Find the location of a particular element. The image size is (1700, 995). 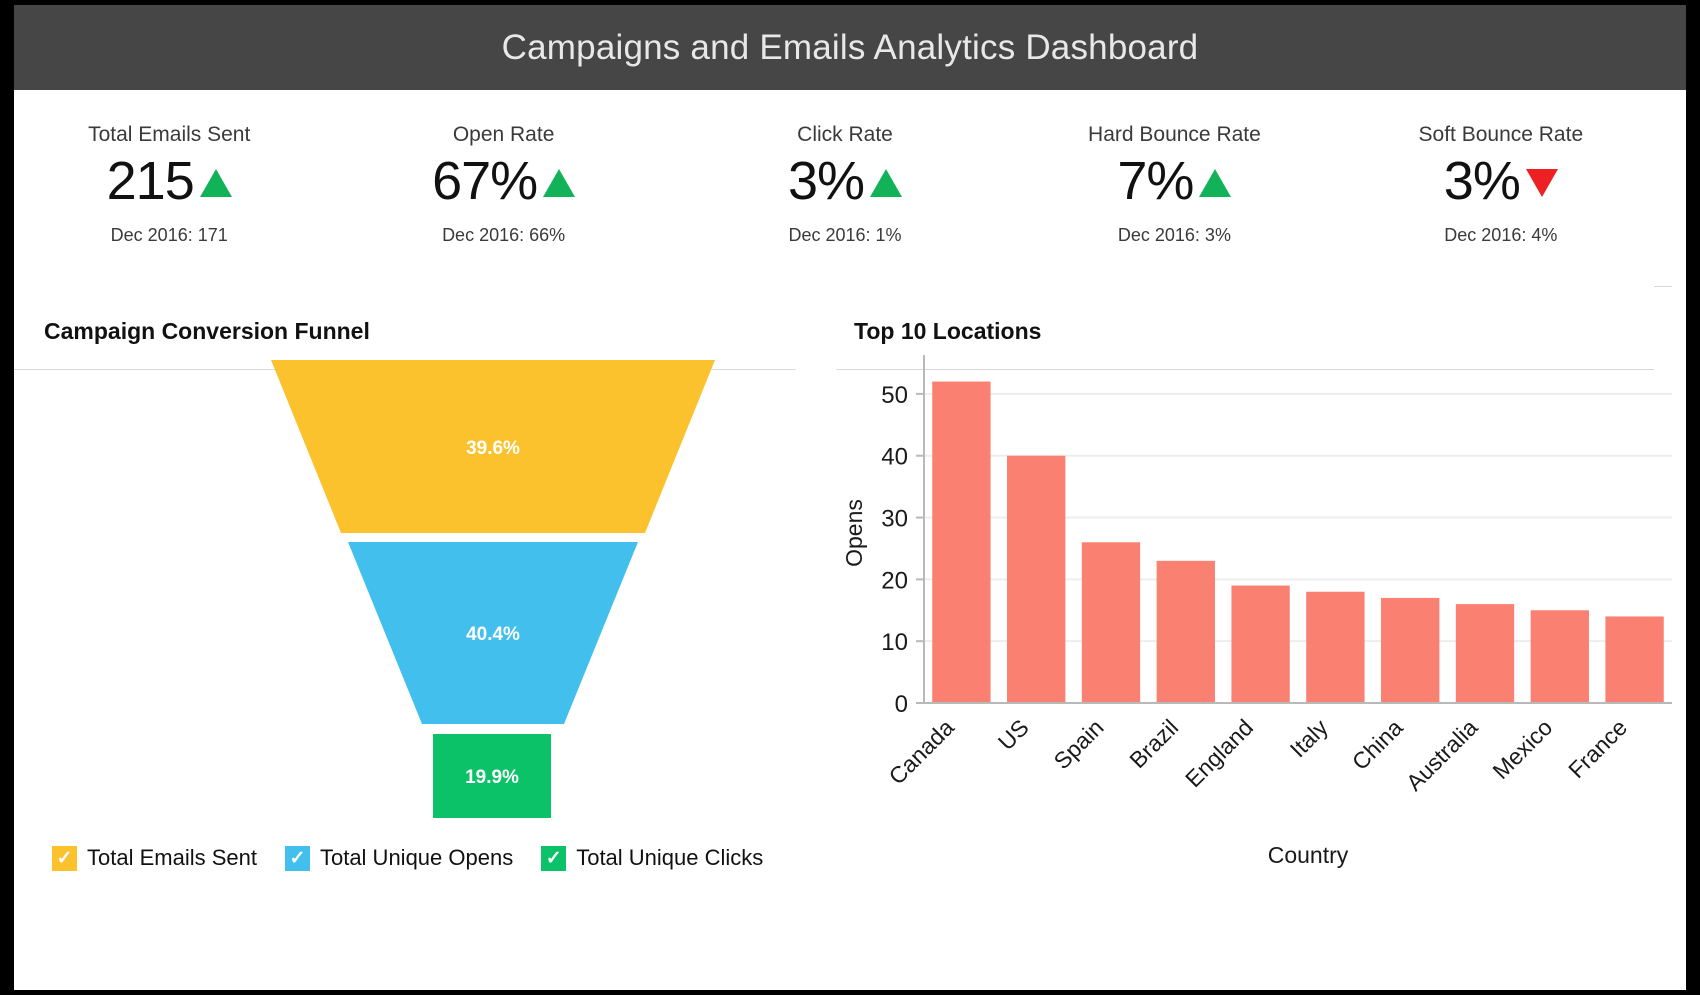

kpi-card-total-emails-sent: Total Emails Sent 215 Dec 2016: 171 is located at coordinates (175, 190).